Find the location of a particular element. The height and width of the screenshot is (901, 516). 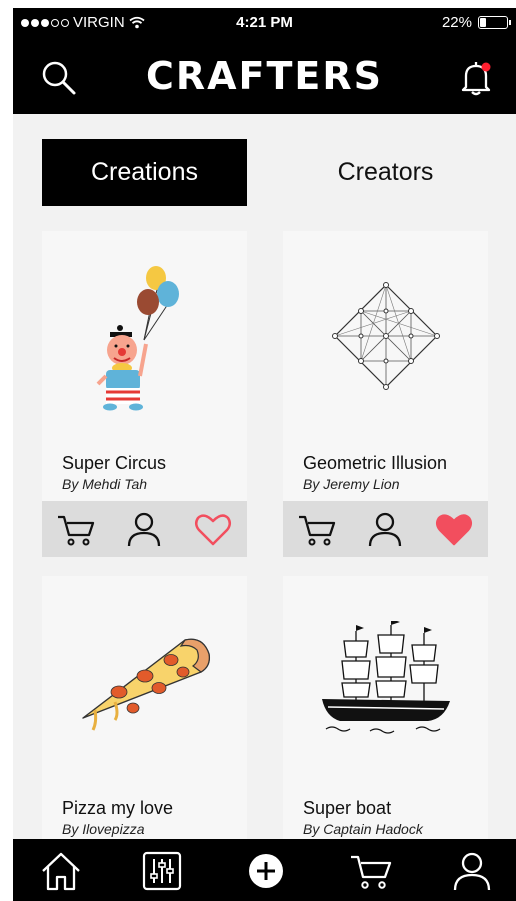

notification-dot is located at coordinates (486, 67).